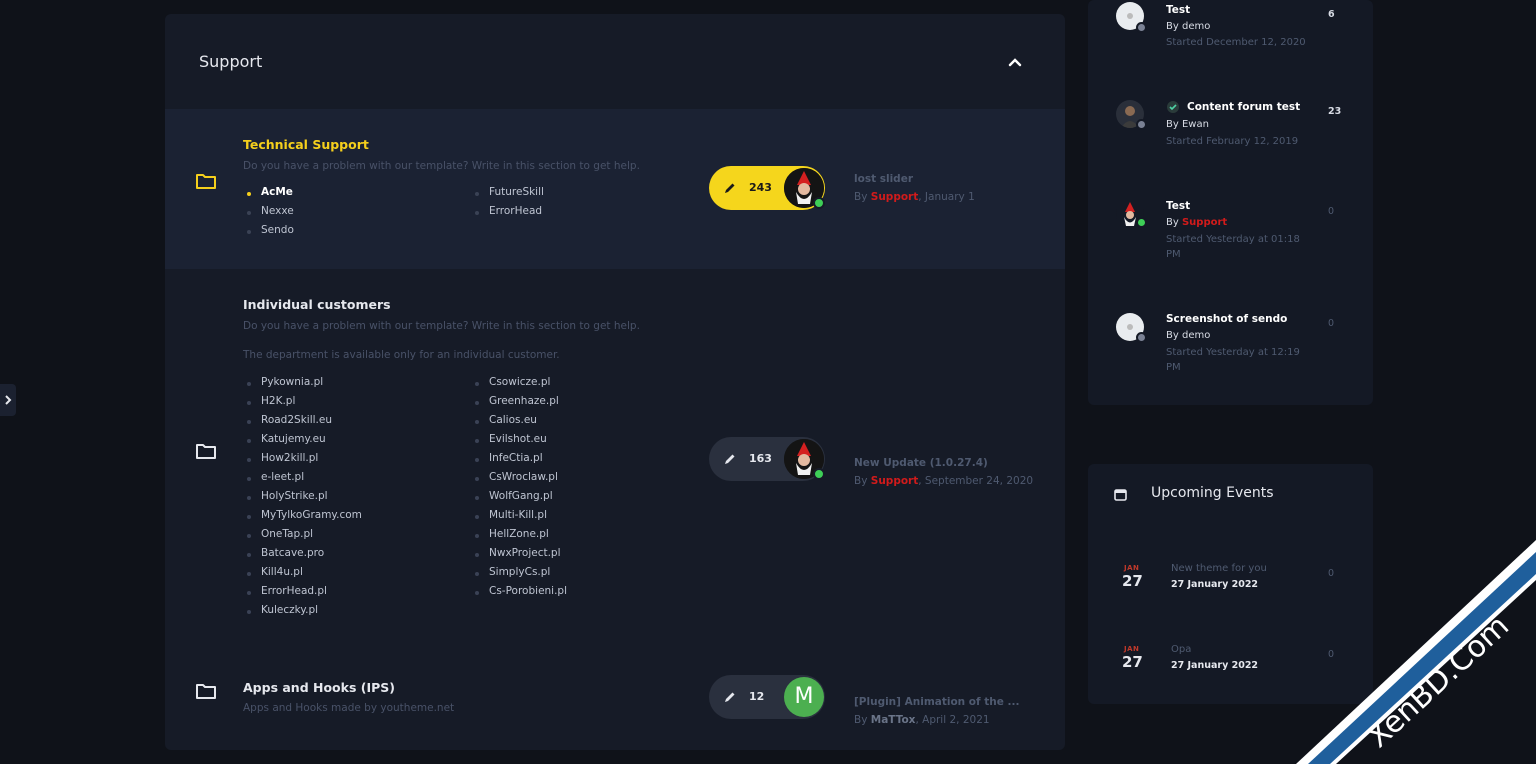 The image size is (1536, 764). What do you see at coordinates (317, 304) in the screenshot?
I see `category-title: Individual customers` at bounding box center [317, 304].